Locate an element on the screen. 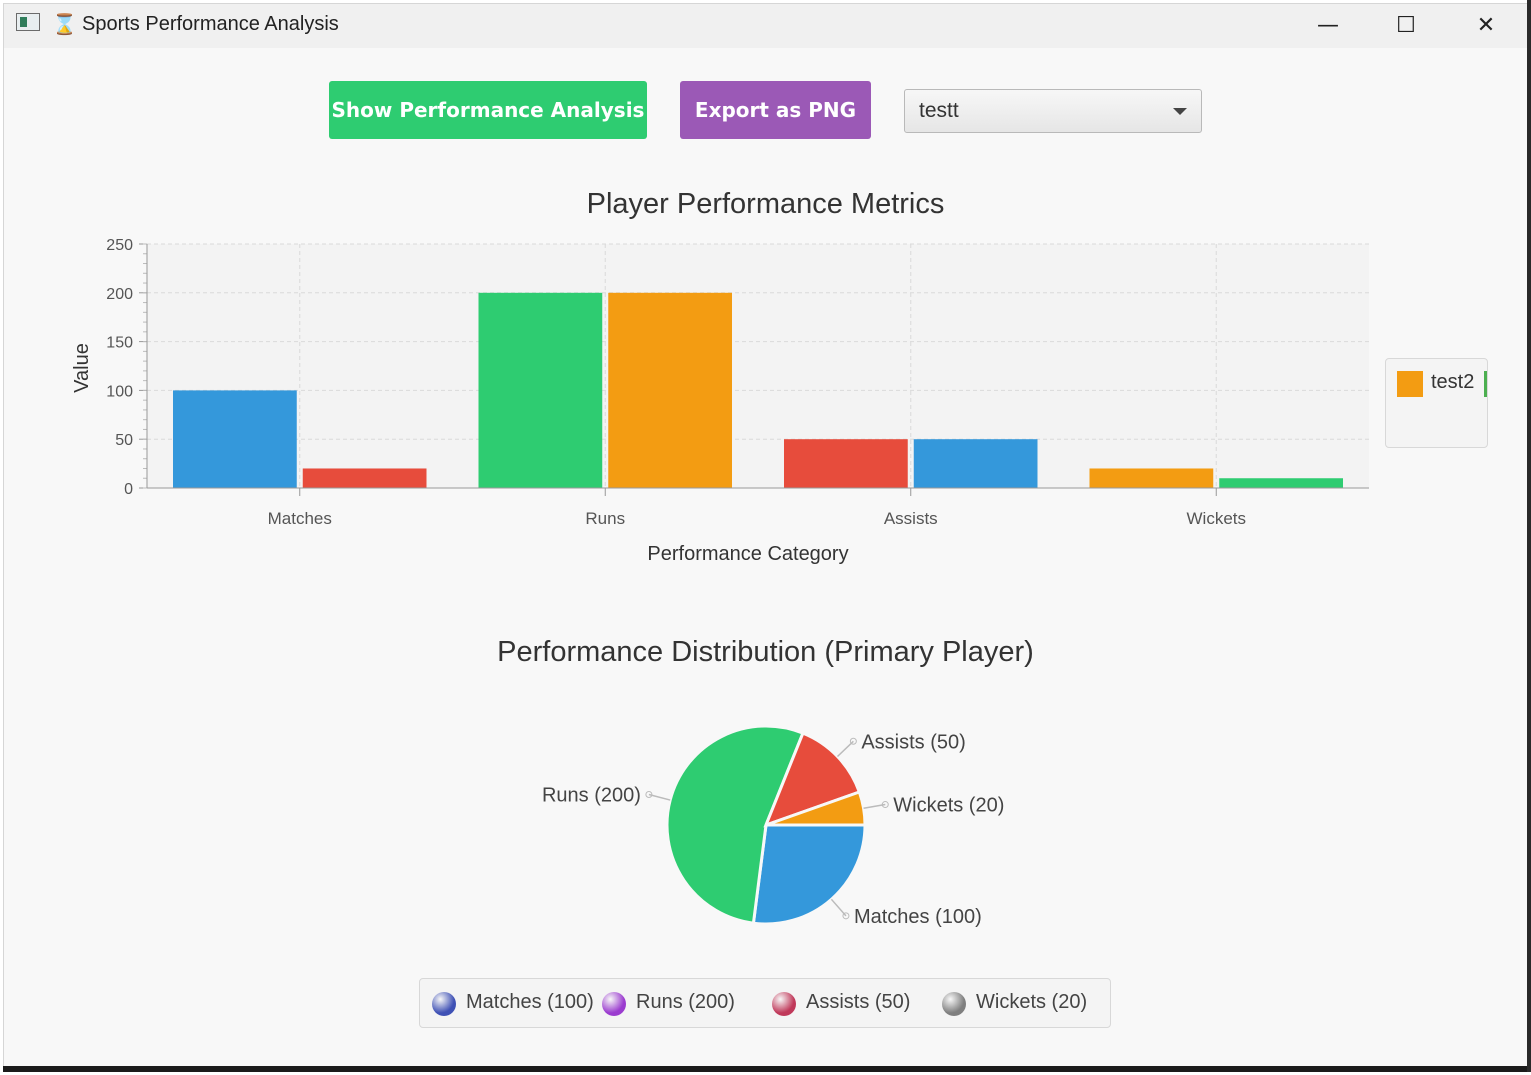 The image size is (1531, 1075). window-shadow is located at coordinates (765, 1069).